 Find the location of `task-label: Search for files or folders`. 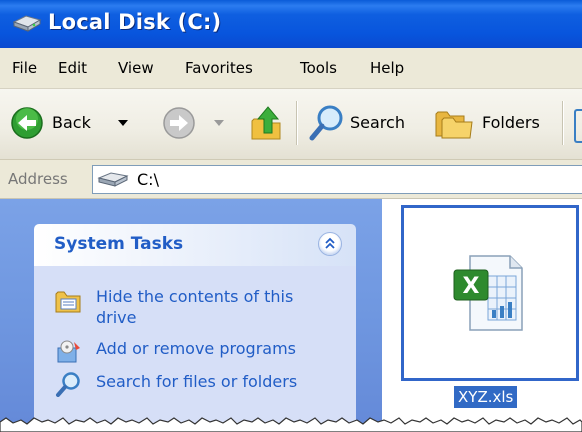

task-label: Search for files or folders is located at coordinates (197, 381).